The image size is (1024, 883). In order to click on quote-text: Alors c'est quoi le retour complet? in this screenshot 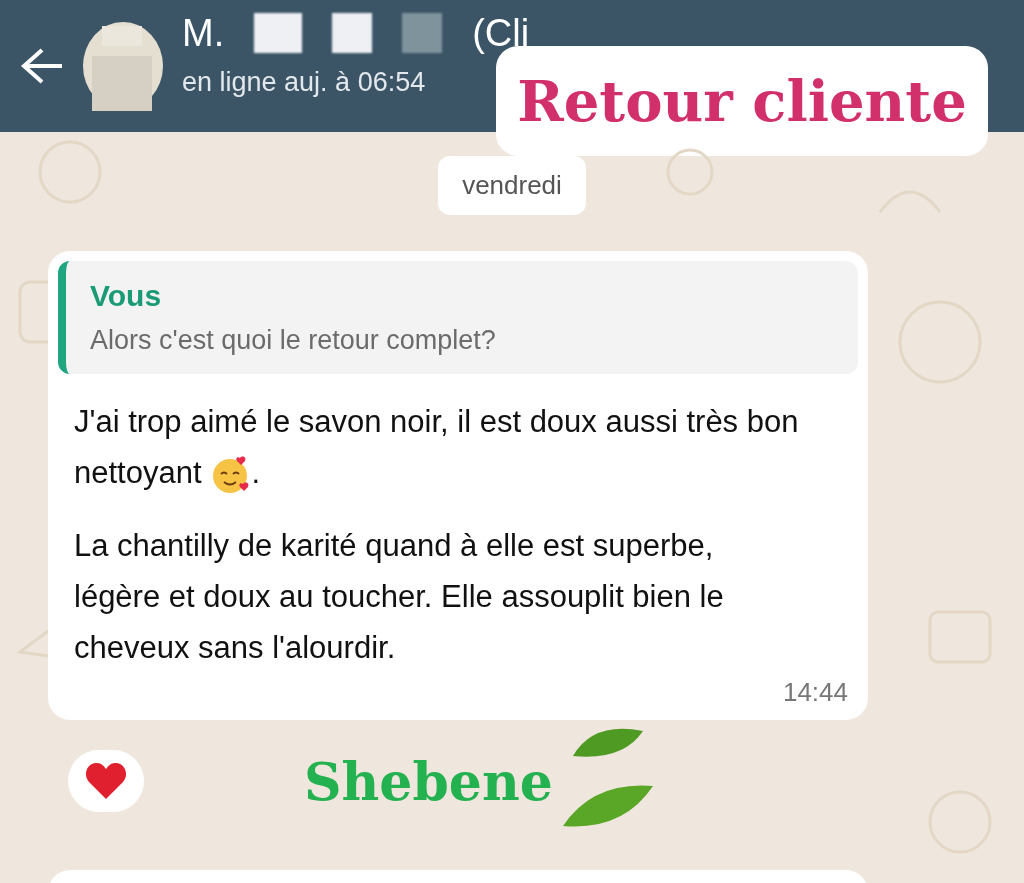, I will do `click(293, 340)`.